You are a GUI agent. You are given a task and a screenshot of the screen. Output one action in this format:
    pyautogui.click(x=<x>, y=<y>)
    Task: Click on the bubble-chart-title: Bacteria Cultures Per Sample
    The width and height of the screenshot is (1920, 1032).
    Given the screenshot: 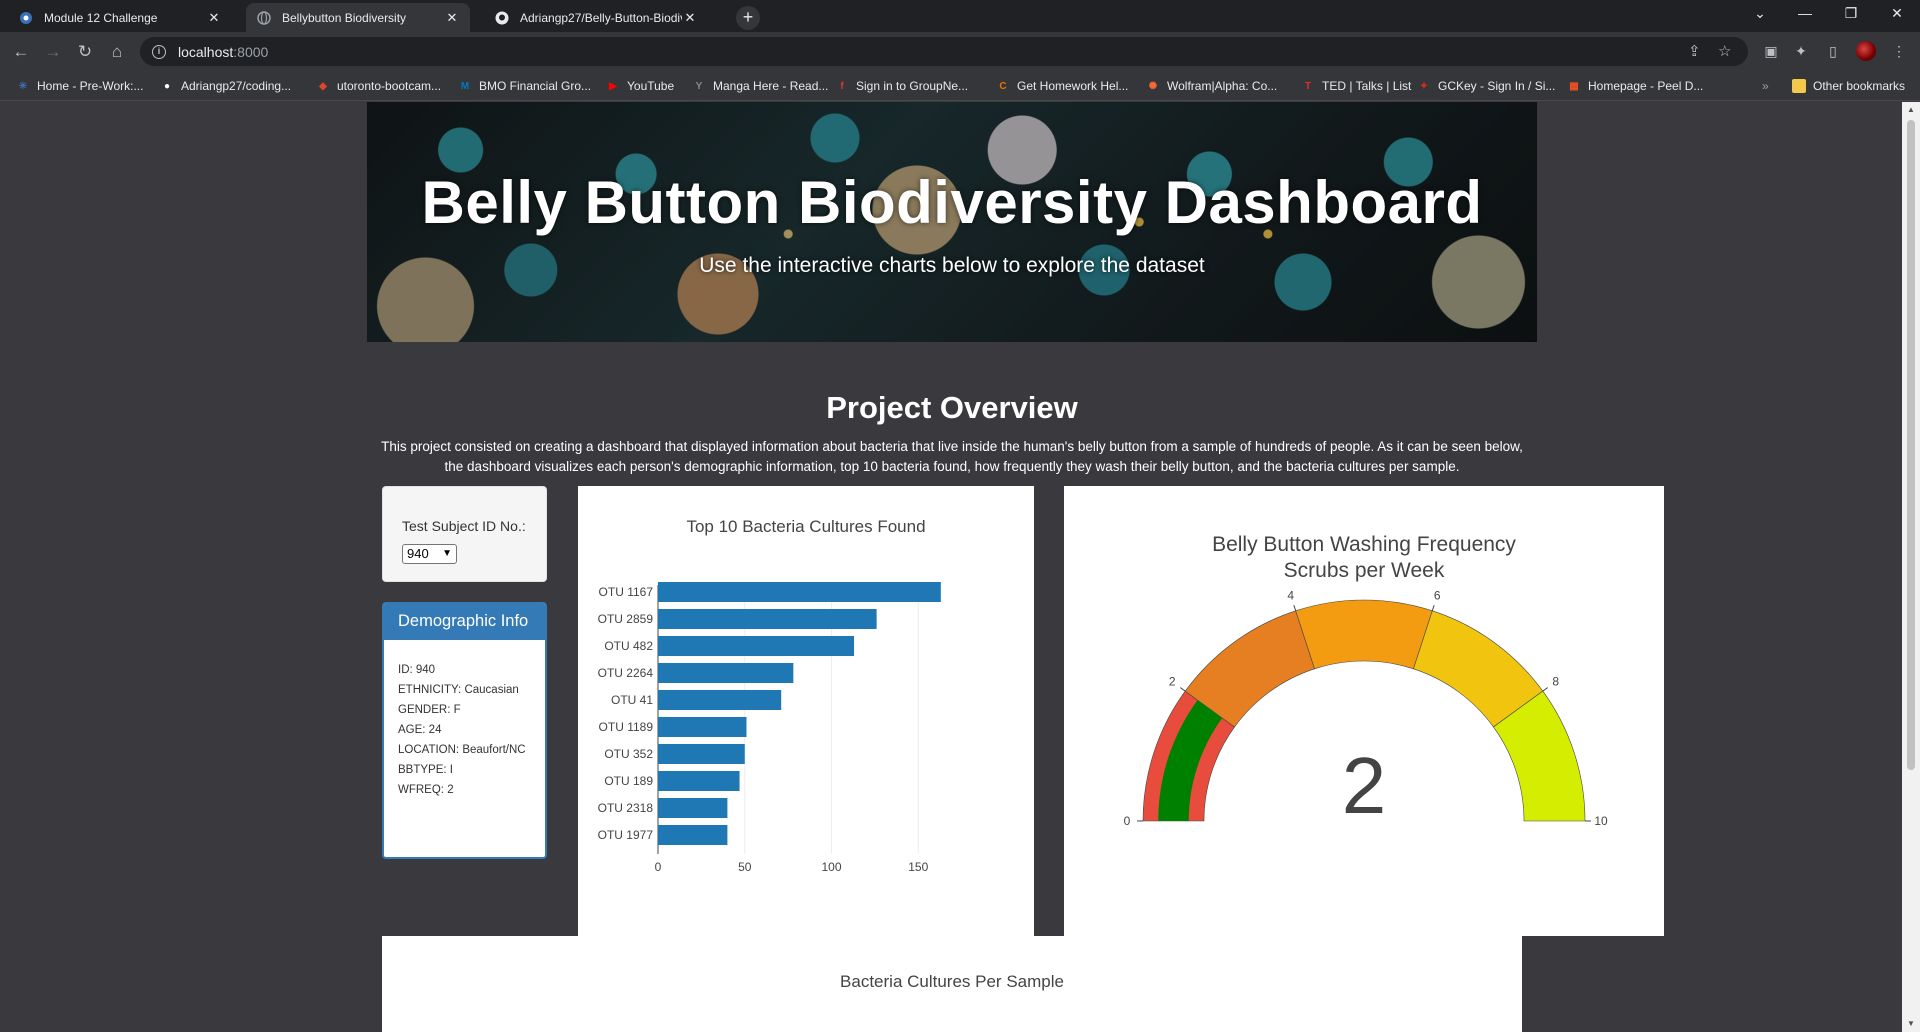 What is the action you would take?
    pyautogui.click(x=952, y=981)
    